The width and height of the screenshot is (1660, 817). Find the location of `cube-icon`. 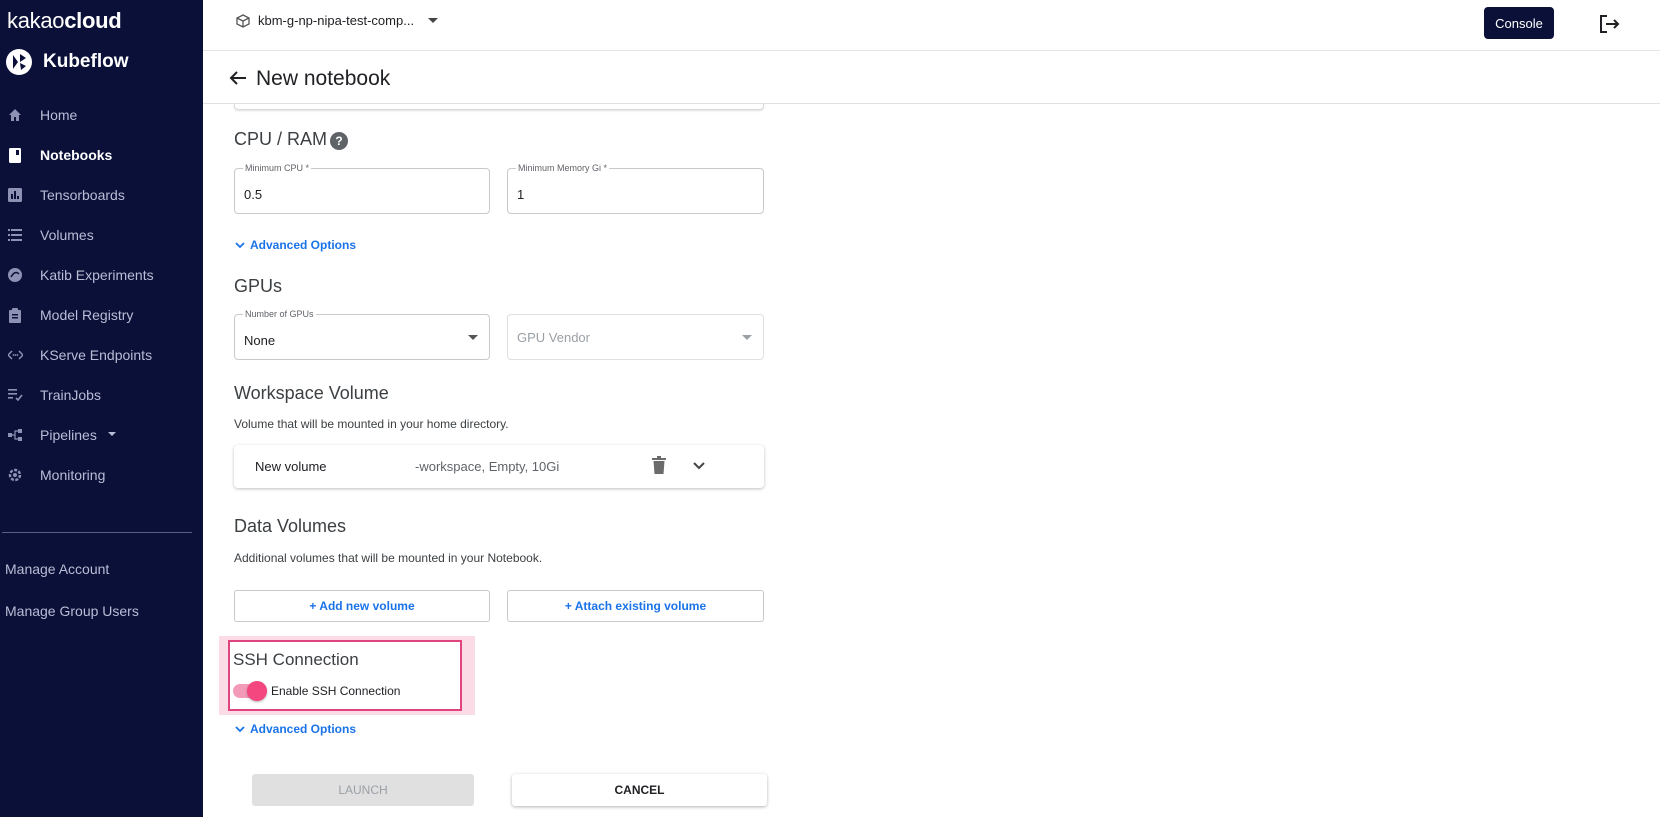

cube-icon is located at coordinates (243, 20).